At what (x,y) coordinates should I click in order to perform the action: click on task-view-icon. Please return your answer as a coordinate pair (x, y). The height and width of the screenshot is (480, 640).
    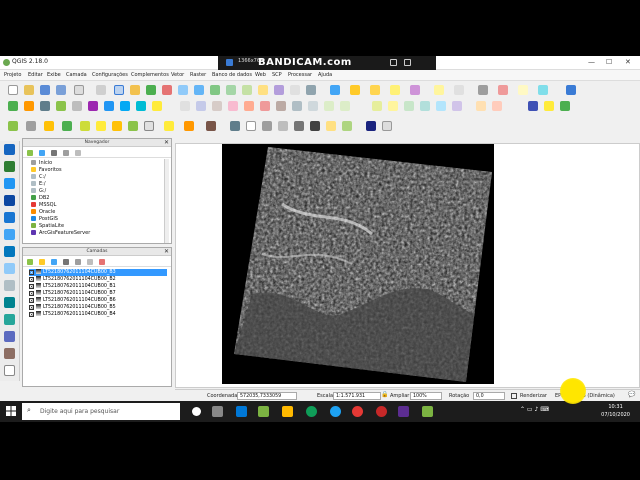
    Looking at the image, I should click on (217, 411).